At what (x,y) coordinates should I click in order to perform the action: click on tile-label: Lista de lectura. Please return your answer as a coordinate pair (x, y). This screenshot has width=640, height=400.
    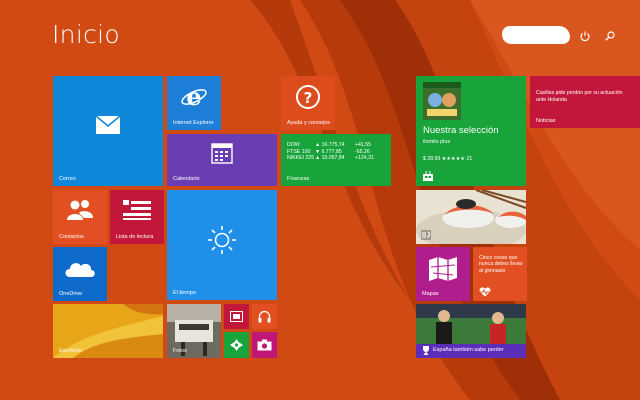
    Looking at the image, I should click on (135, 237).